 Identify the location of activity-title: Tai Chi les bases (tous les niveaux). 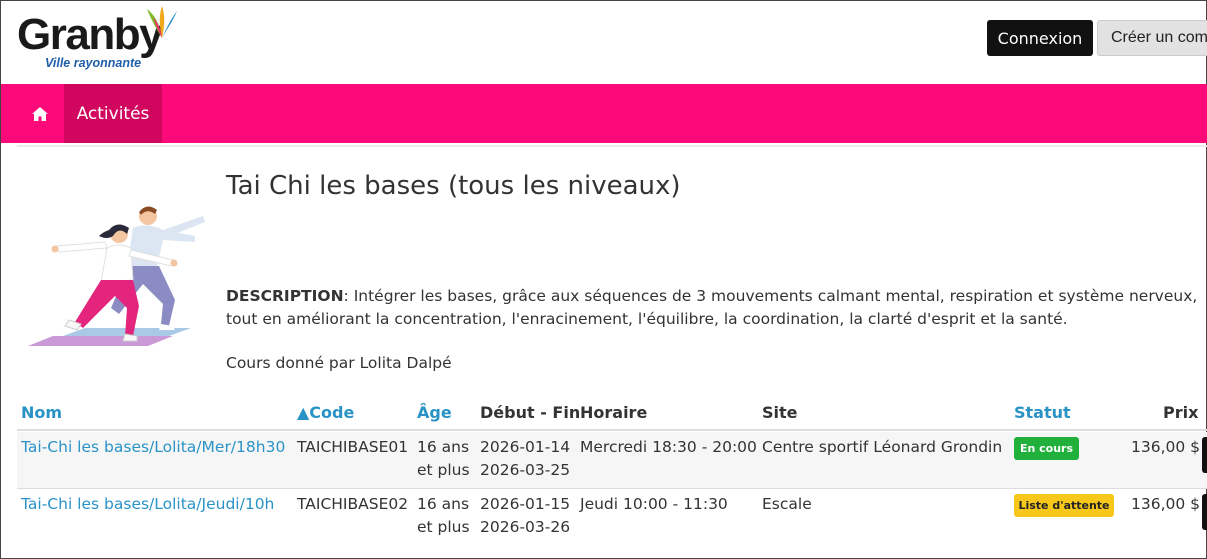
(453, 186).